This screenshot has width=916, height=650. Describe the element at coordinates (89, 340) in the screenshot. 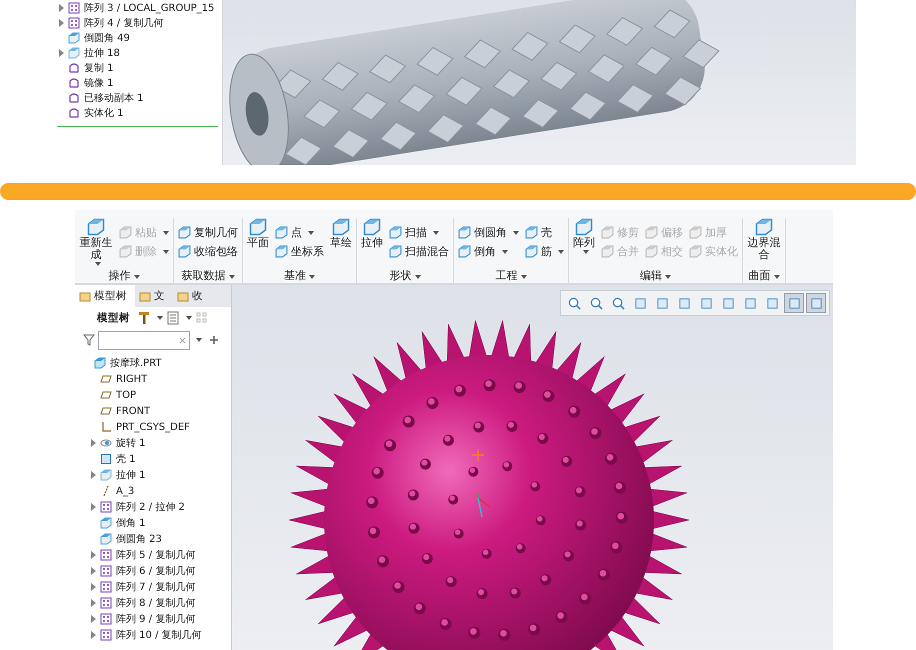

I see `filter-icon` at that location.